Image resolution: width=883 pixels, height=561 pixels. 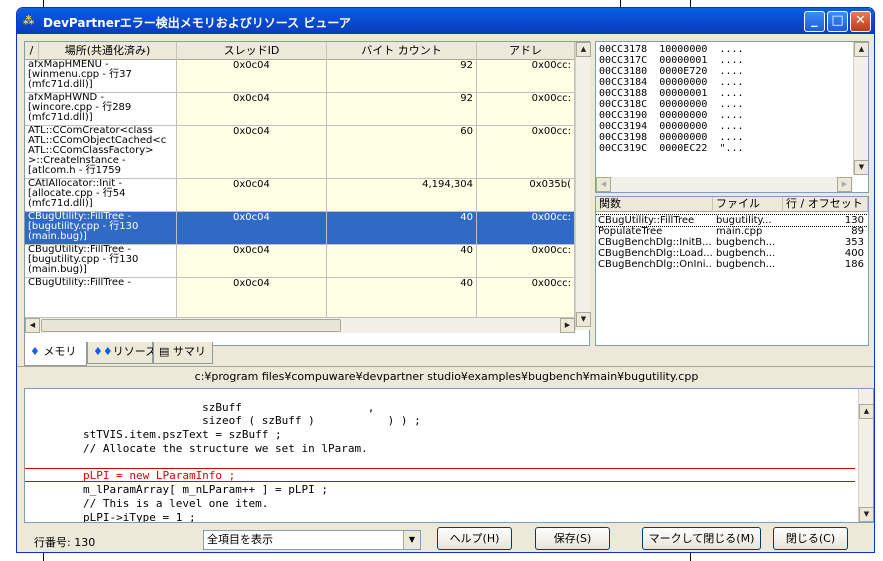 What do you see at coordinates (732, 264) in the screenshot?
I see `stack-row: CBugBenchDlg::OnIni... bugbench... 186` at bounding box center [732, 264].